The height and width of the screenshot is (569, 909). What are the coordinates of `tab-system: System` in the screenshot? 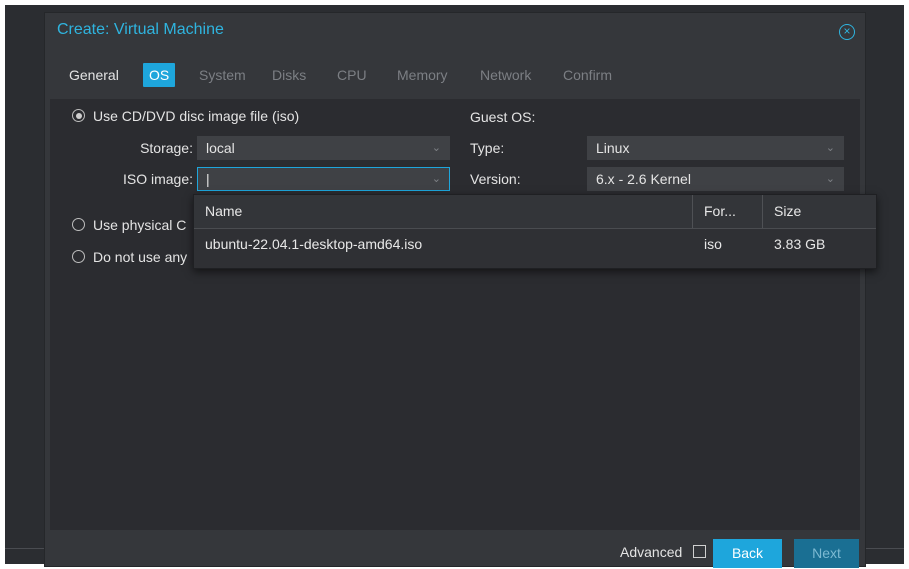 It's located at (222, 75).